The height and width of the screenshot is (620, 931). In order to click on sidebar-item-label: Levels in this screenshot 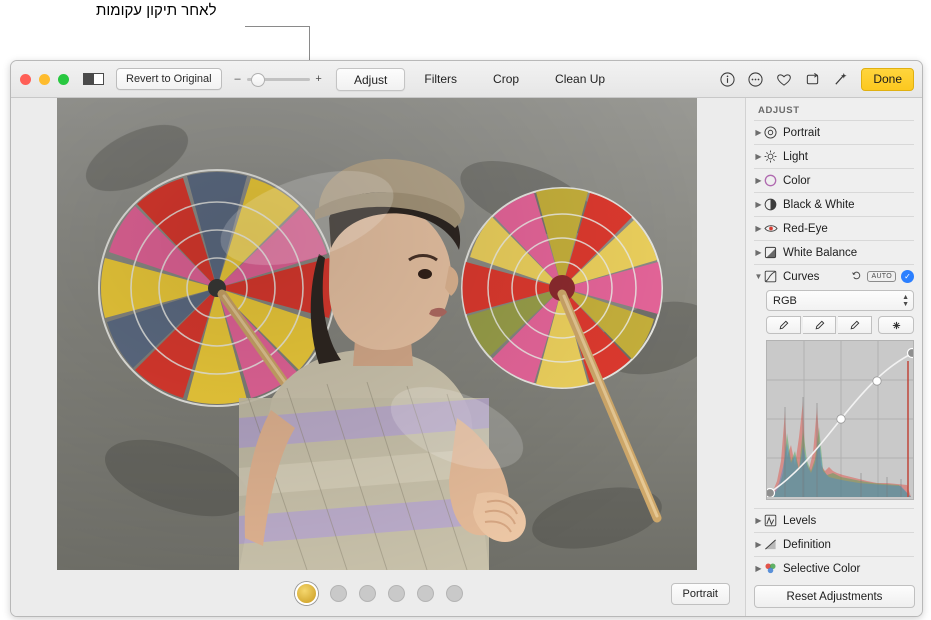, I will do `click(800, 520)`.